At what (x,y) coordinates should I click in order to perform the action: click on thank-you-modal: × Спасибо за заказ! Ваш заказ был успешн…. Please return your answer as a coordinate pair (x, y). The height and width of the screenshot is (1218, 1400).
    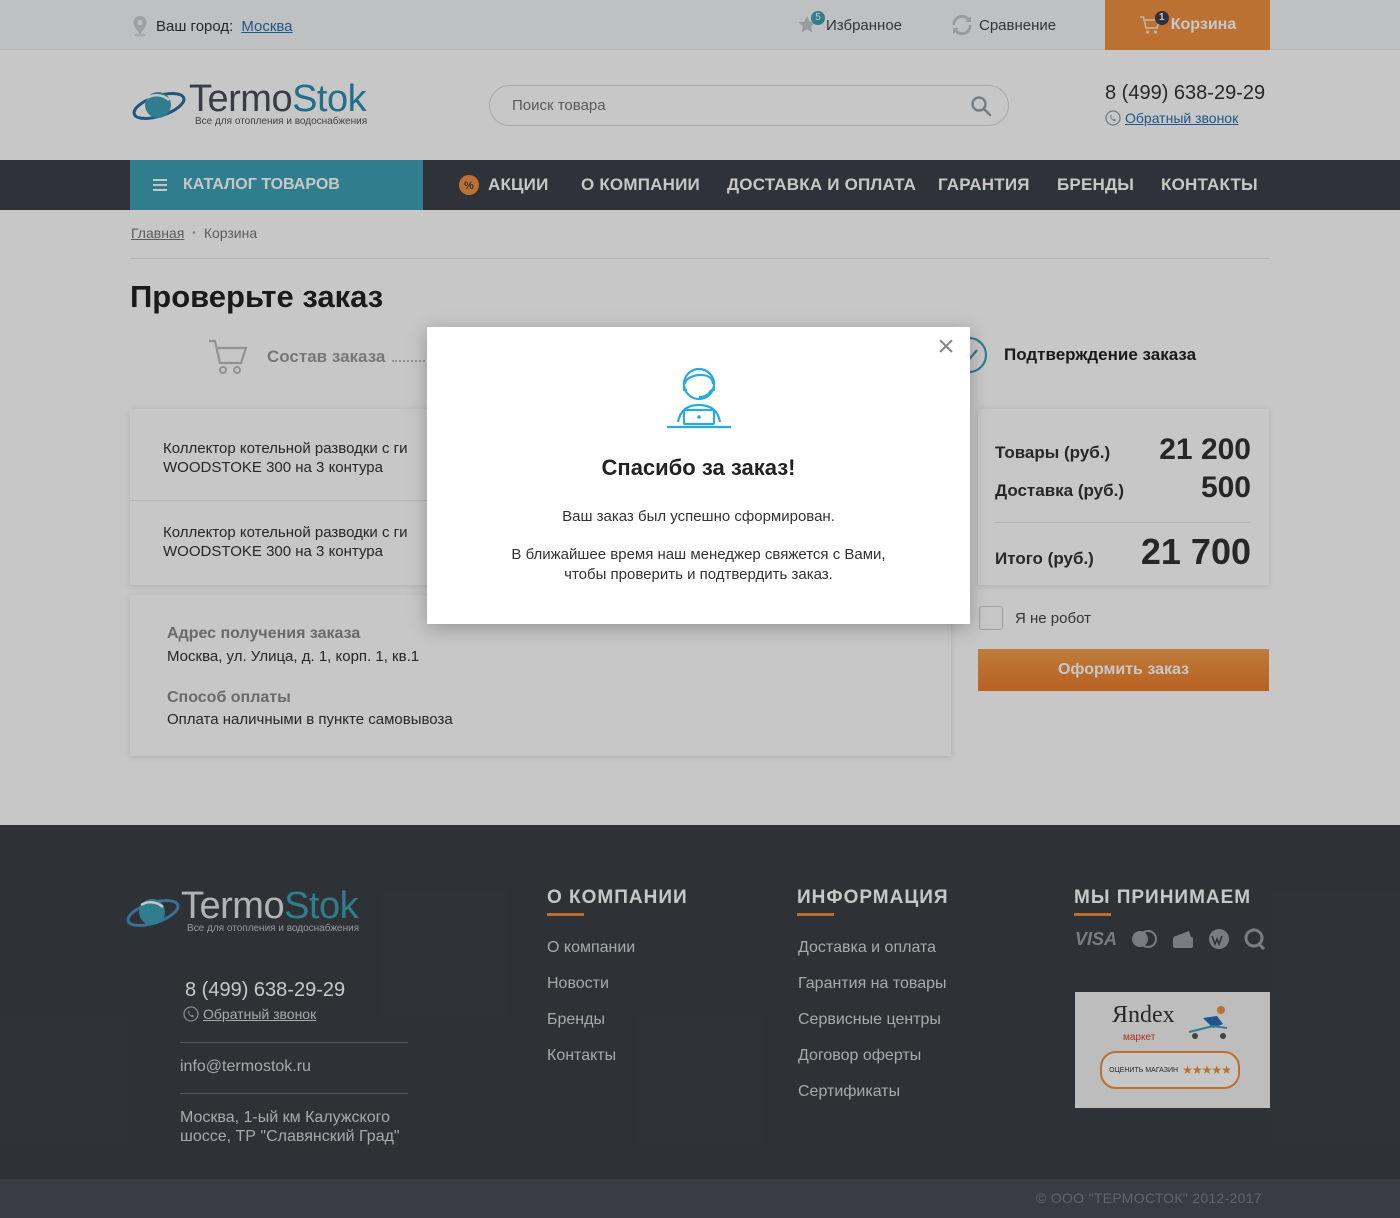
    Looking at the image, I should click on (698, 475).